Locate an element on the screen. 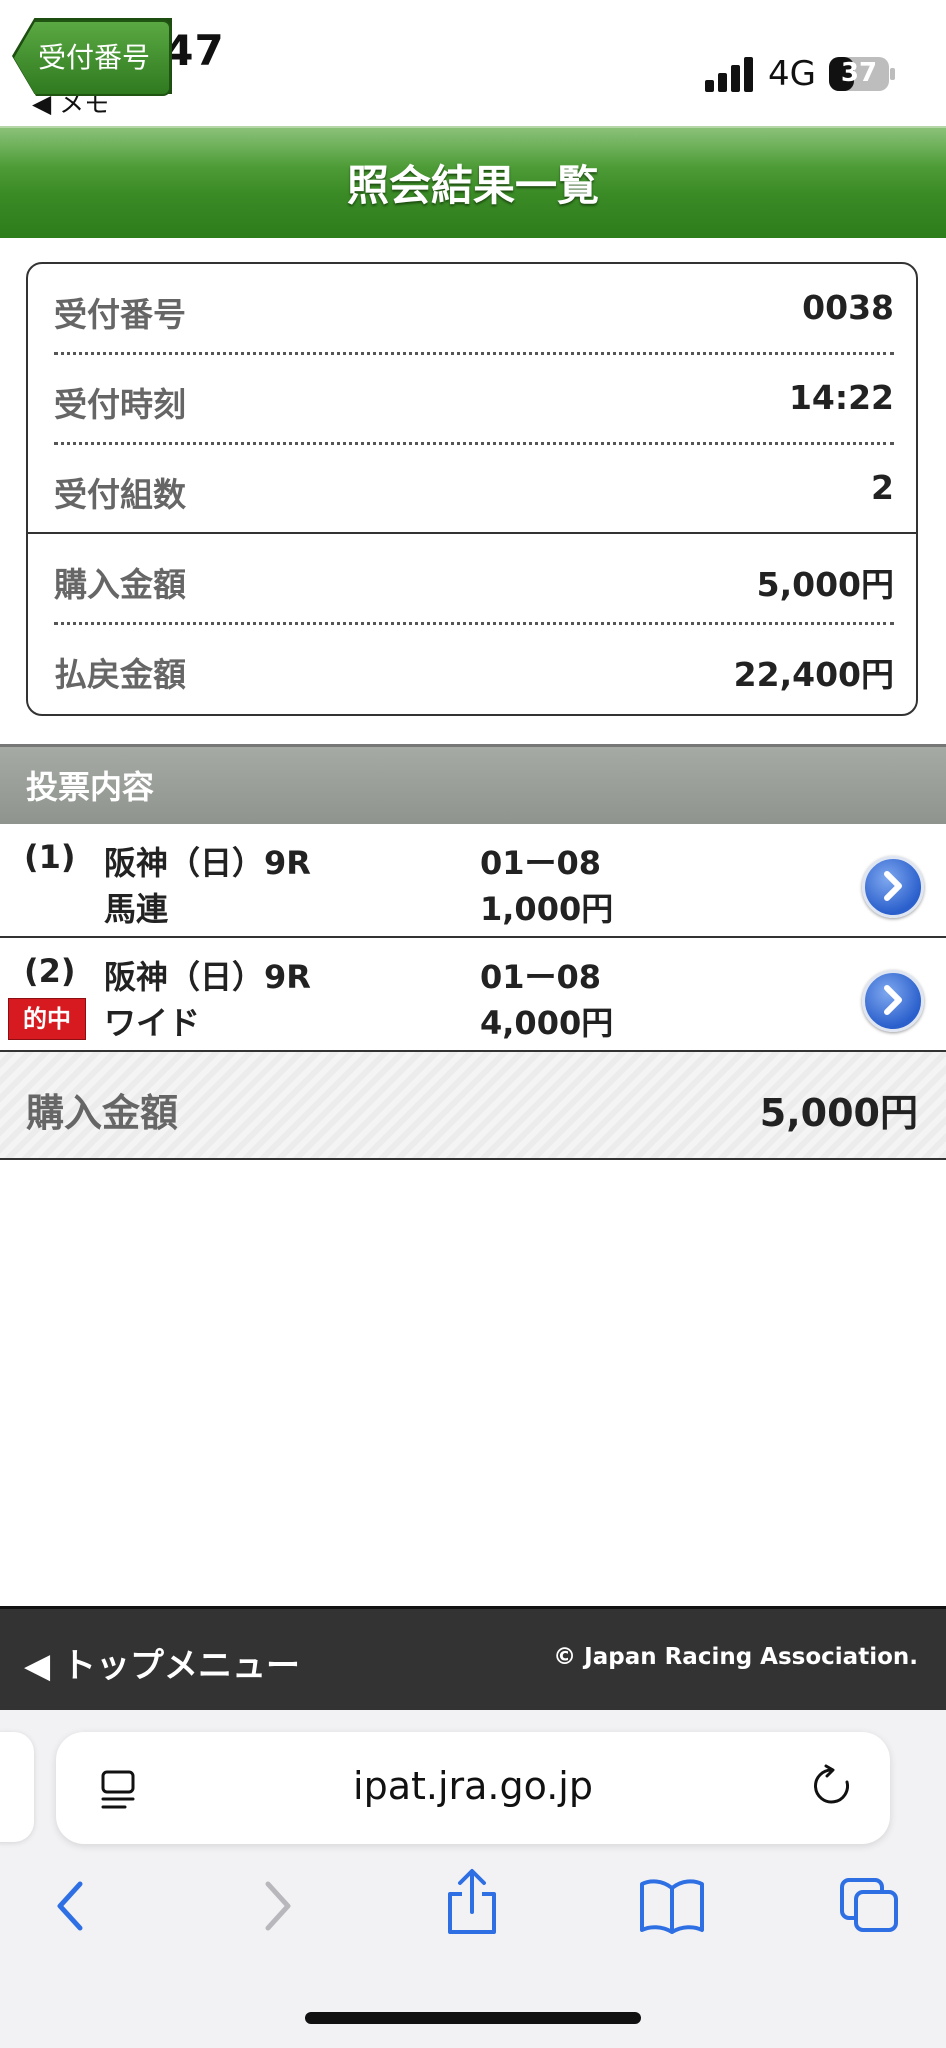 The image size is (946, 2048). bet-amount: 4,000円 is located at coordinates (547, 1023).